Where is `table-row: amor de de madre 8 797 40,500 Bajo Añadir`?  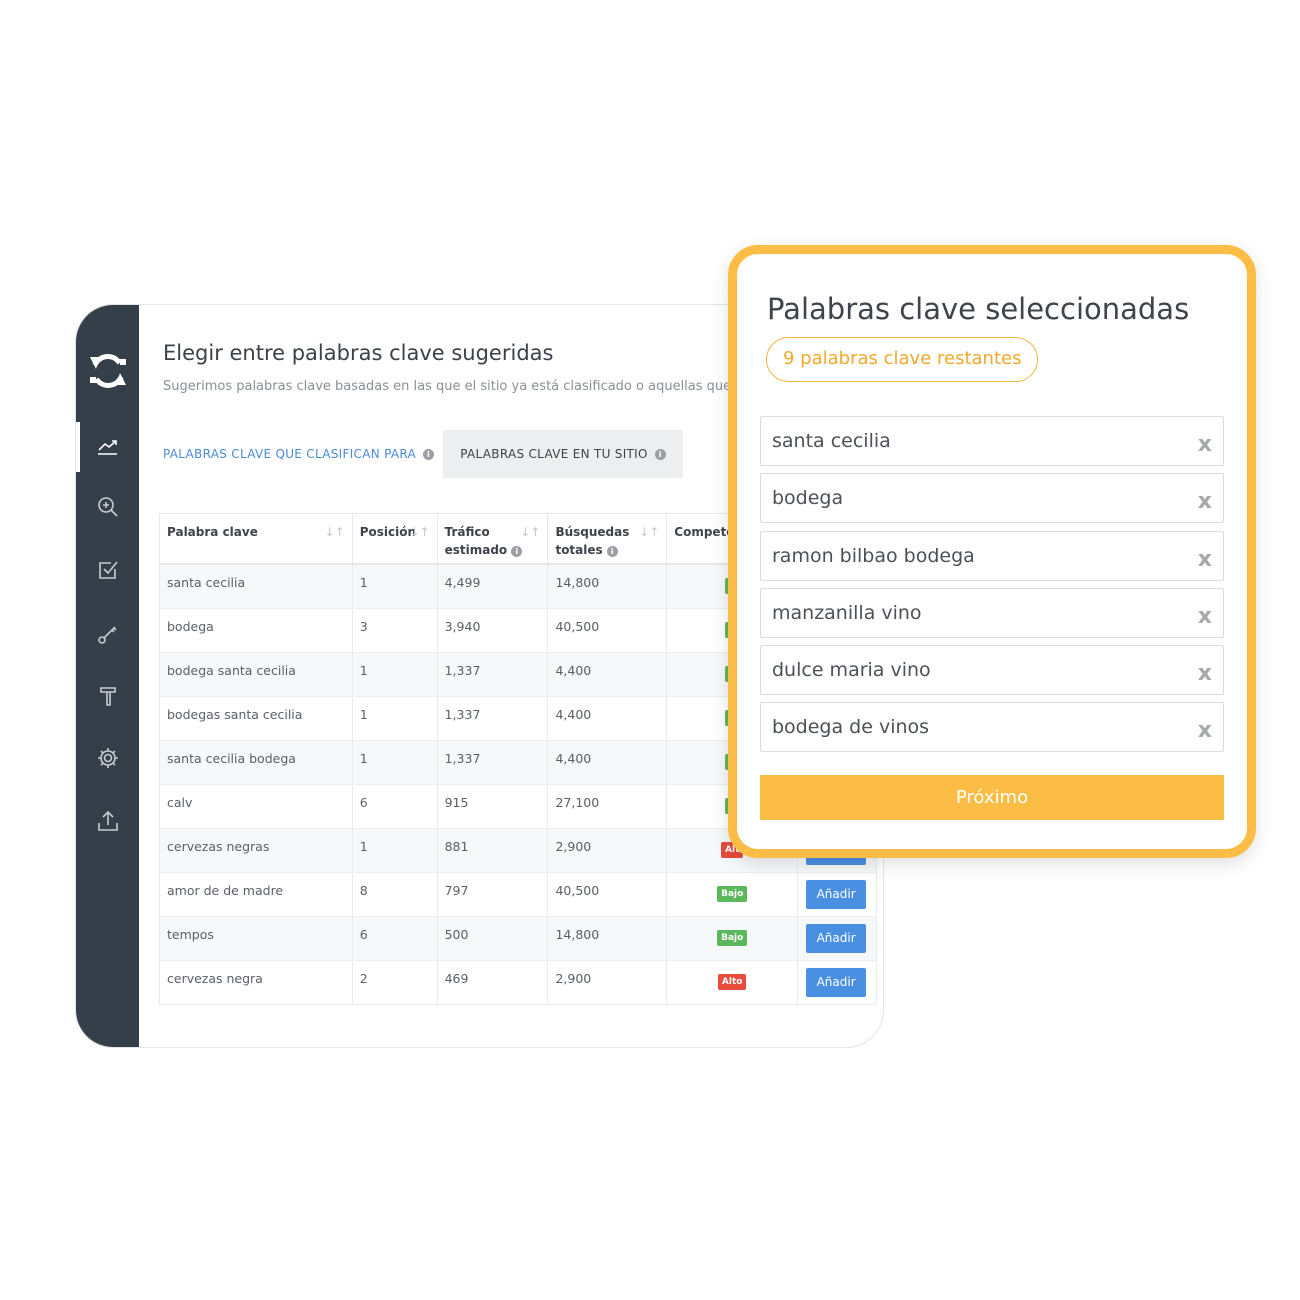
table-row: amor de de madre 8 797 40,500 Bajo Añadir is located at coordinates (518, 895).